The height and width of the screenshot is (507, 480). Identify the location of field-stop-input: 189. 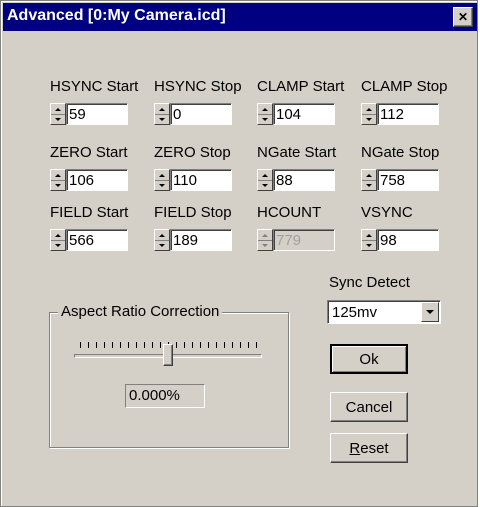
(201, 240).